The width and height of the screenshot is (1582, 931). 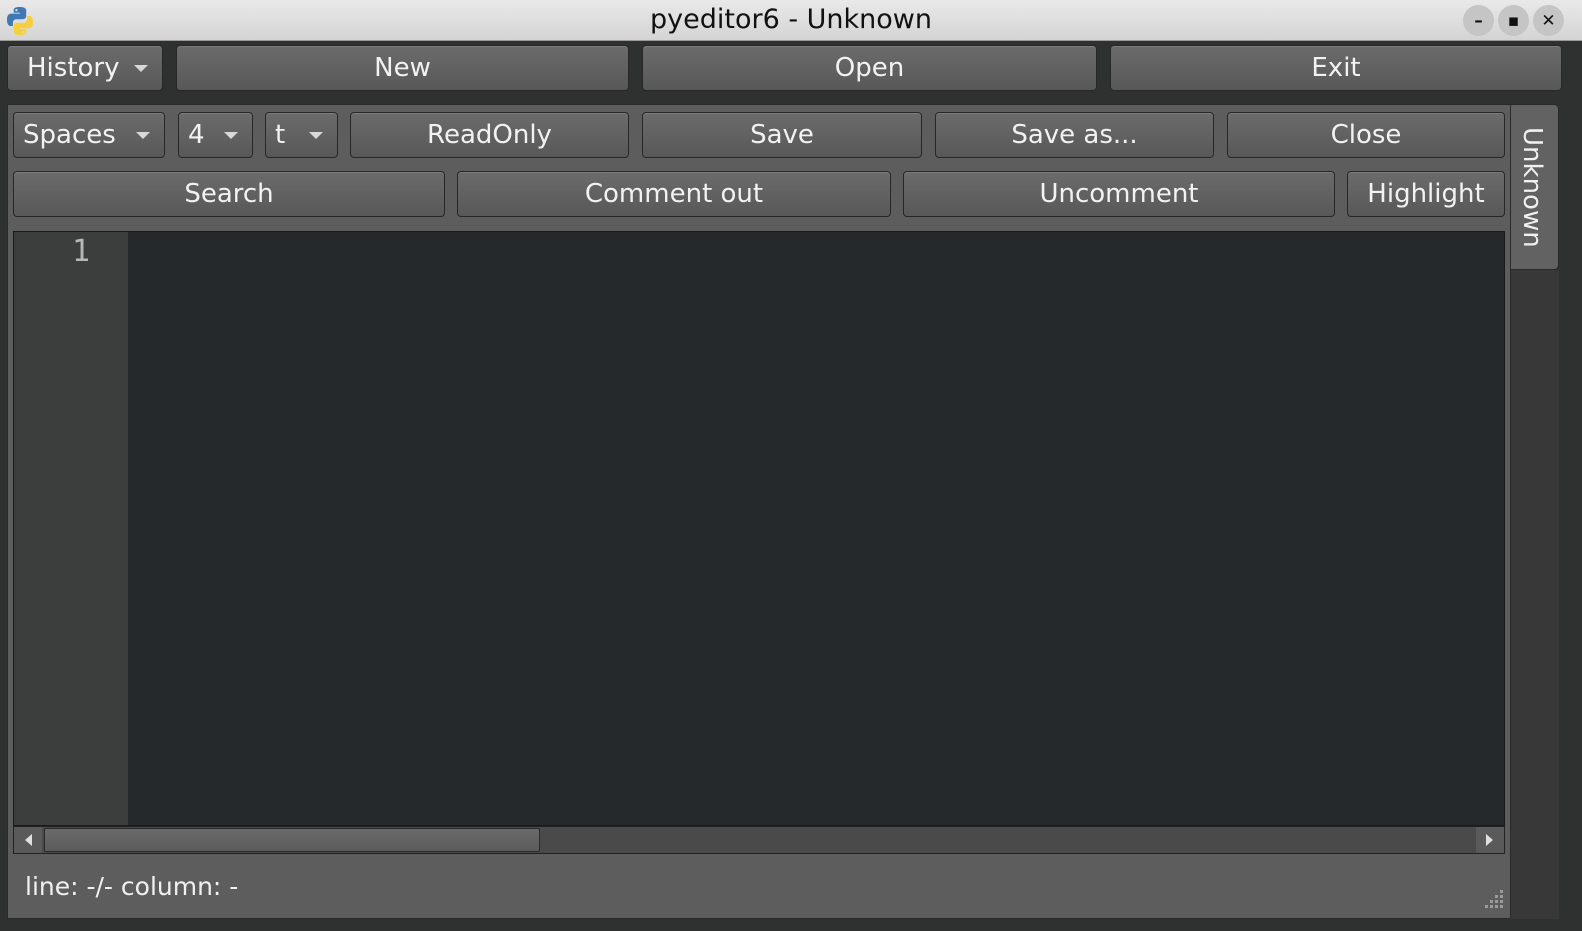 I want to click on open-button: Open, so click(x=869, y=68).